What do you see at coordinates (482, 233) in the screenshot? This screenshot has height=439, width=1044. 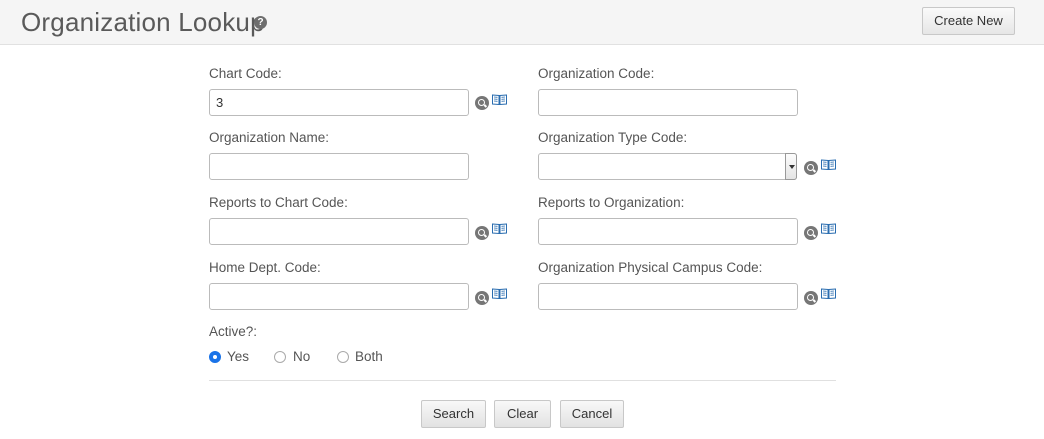 I see `reports-to-chart-code-lookup-icon` at bounding box center [482, 233].